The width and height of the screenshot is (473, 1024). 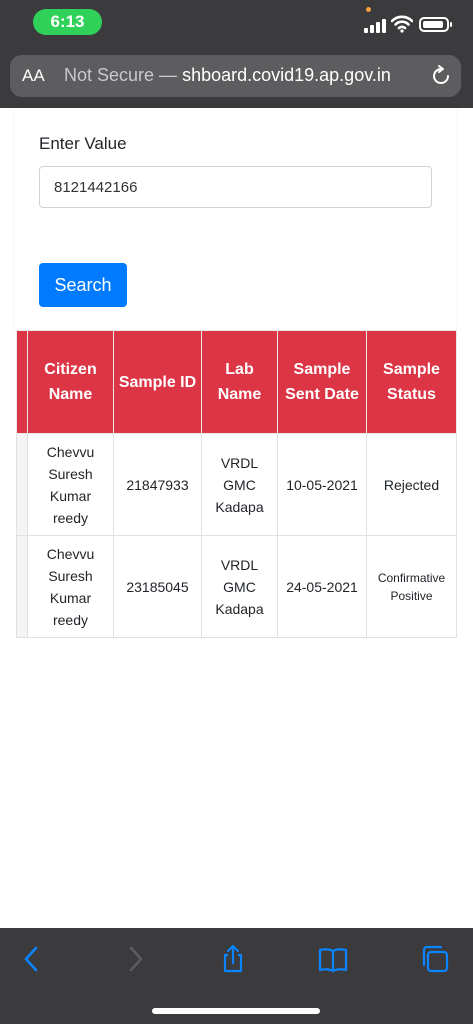 What do you see at coordinates (233, 959) in the screenshot?
I see `share-icon` at bounding box center [233, 959].